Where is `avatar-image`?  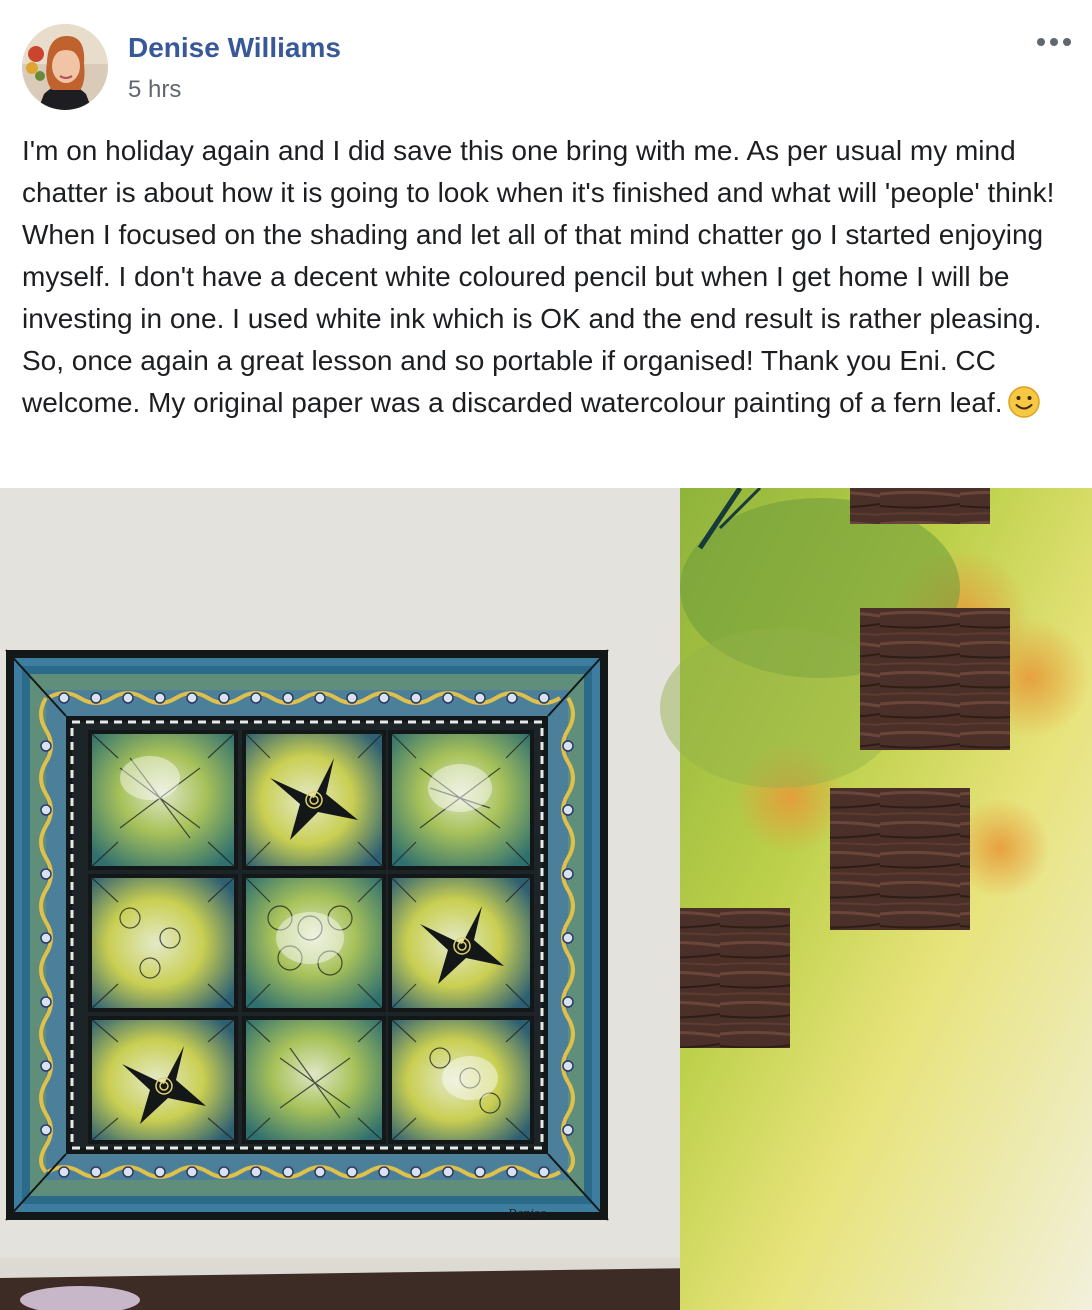 avatar-image is located at coordinates (65, 67).